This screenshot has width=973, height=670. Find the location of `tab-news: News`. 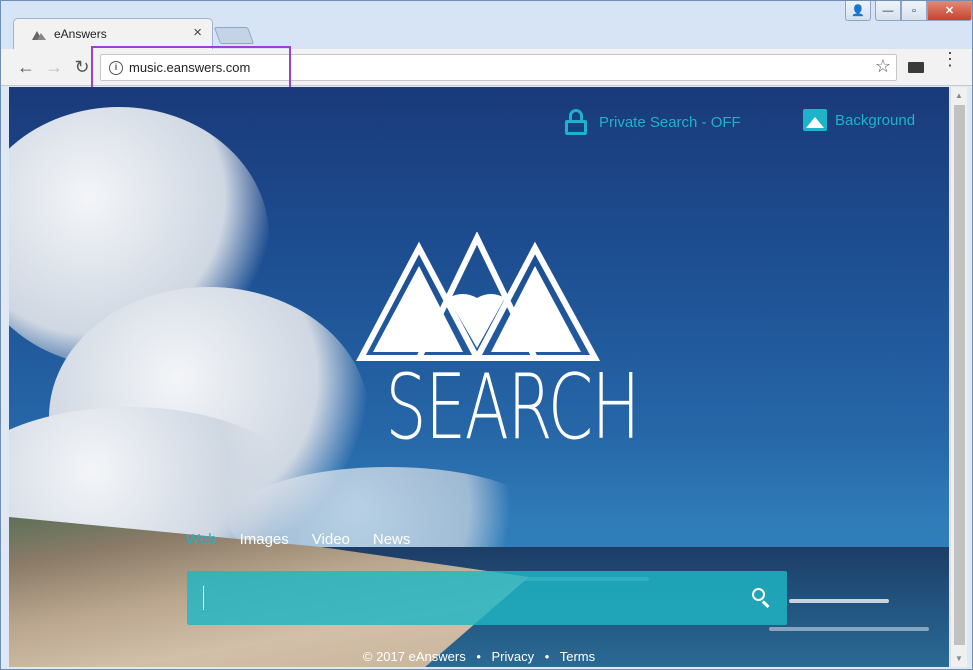

tab-news: News is located at coordinates (392, 539).